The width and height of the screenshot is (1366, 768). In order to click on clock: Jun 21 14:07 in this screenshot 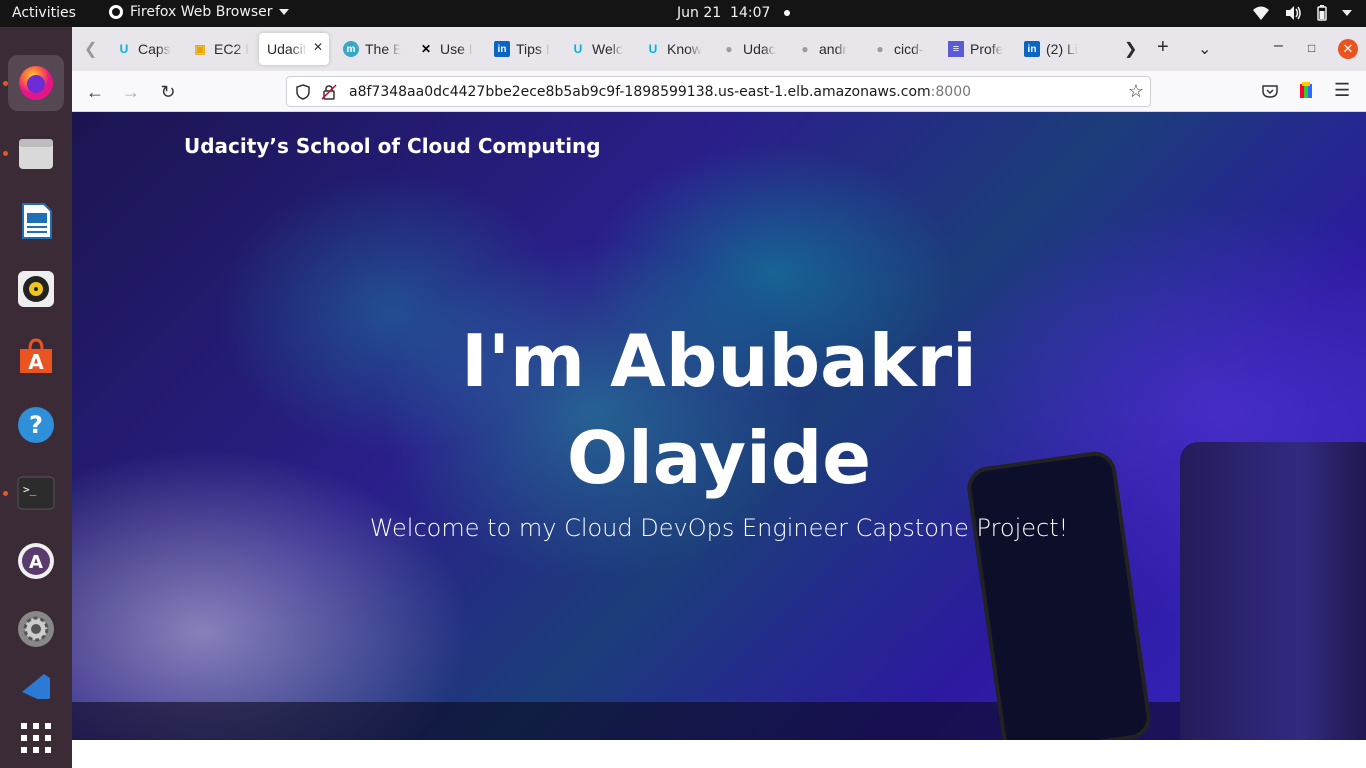, I will do `click(734, 13)`.